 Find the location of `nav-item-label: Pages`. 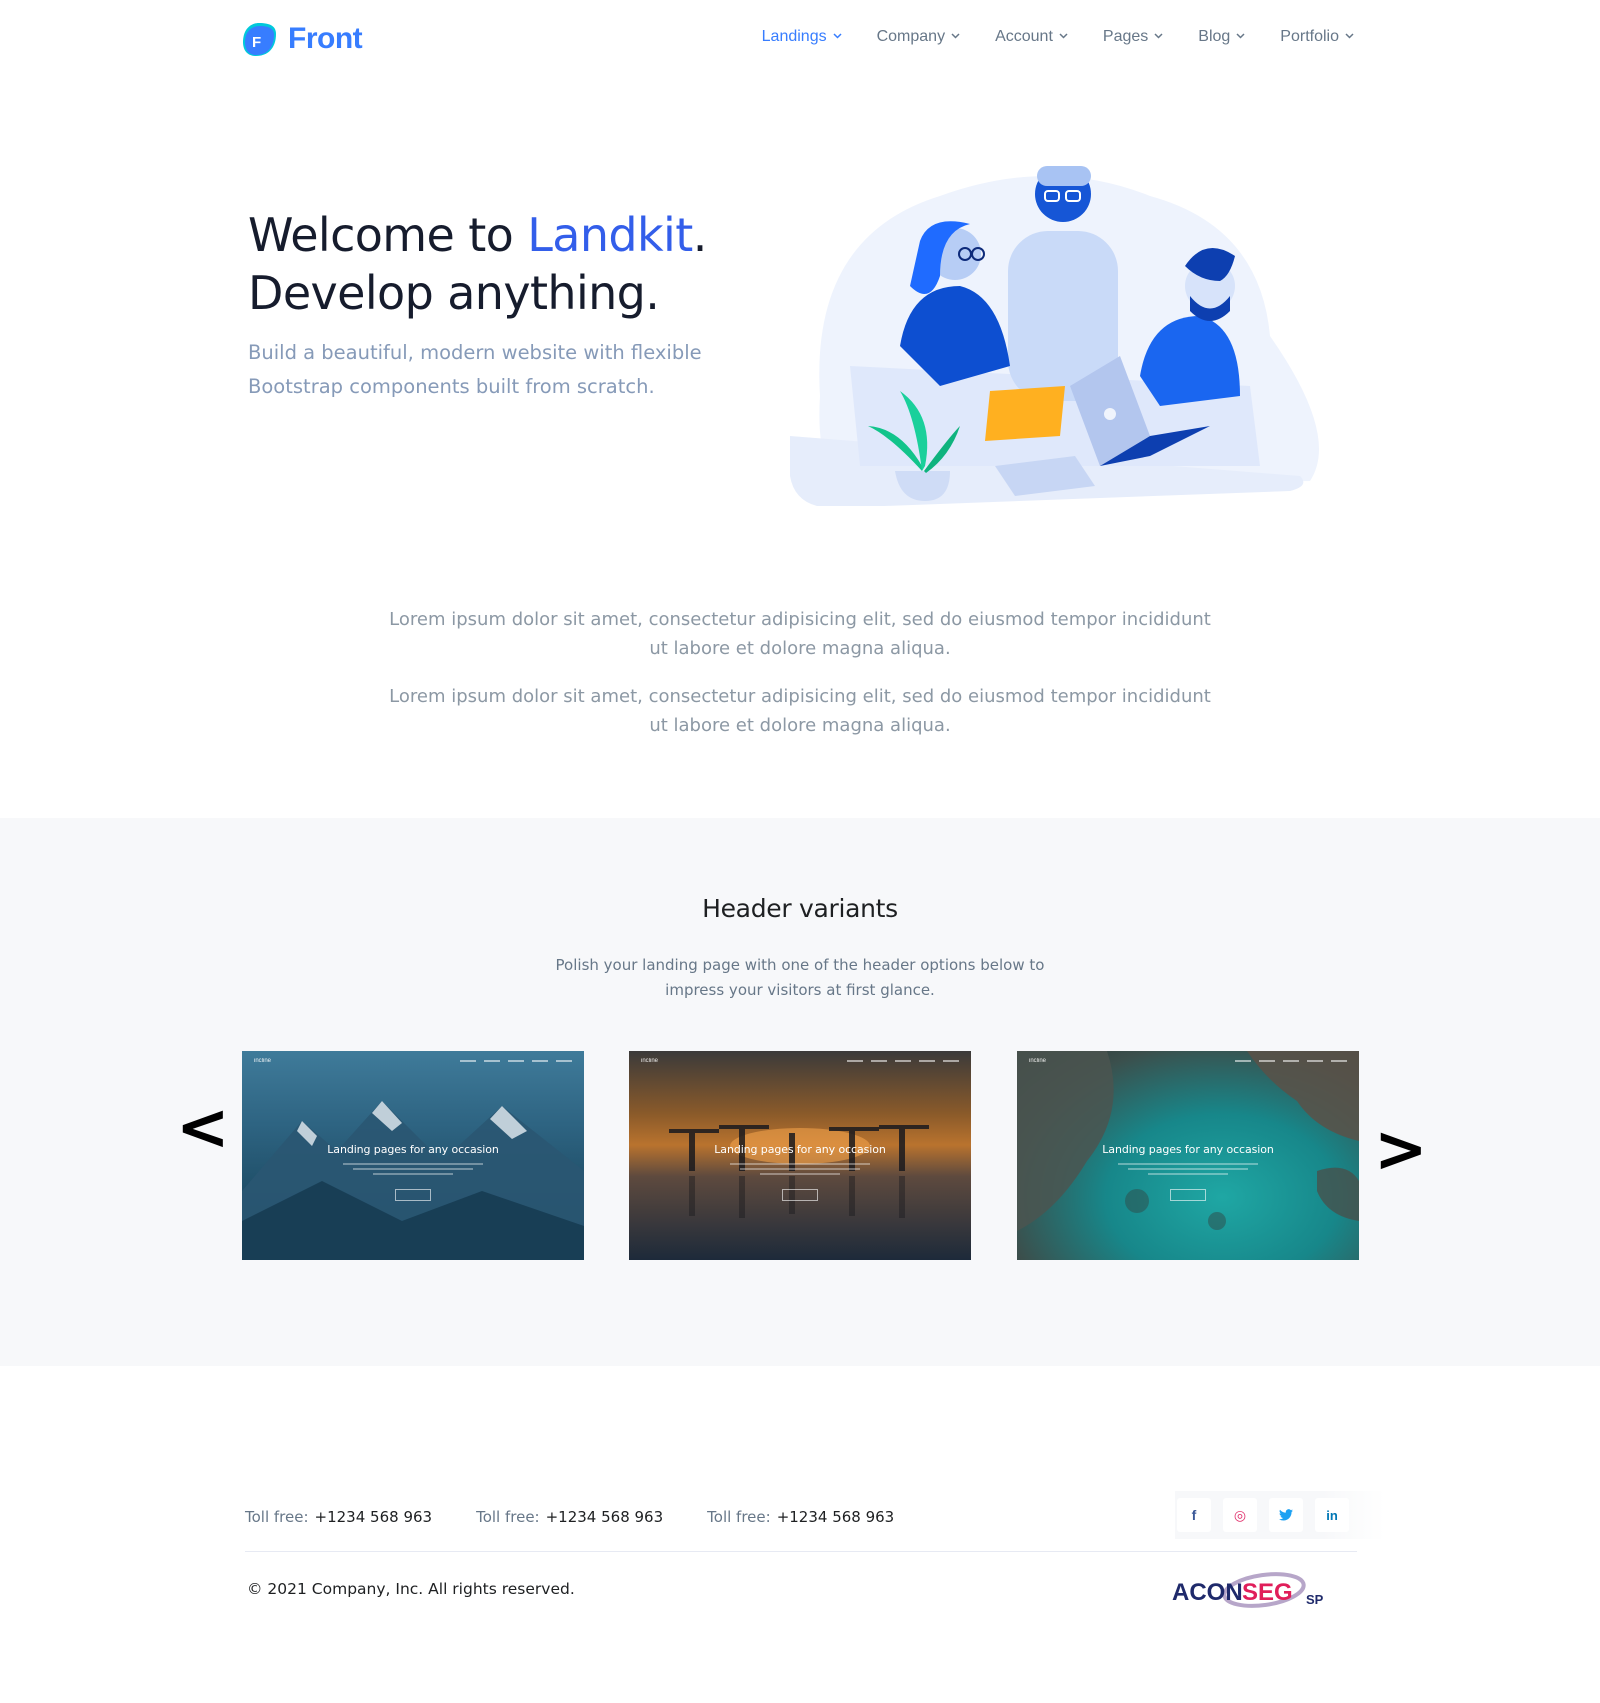

nav-item-label: Pages is located at coordinates (1125, 36).